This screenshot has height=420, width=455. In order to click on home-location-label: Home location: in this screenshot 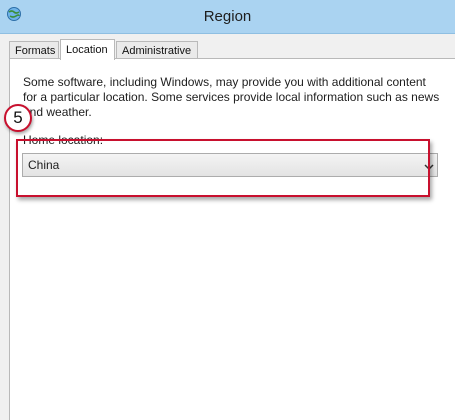, I will do `click(63, 140)`.